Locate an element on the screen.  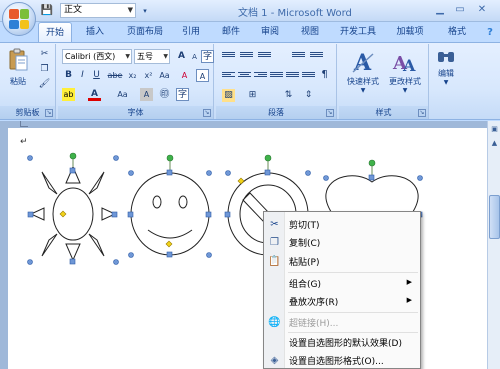
tab-developer: 开发工具 is located at coordinates (358, 32).